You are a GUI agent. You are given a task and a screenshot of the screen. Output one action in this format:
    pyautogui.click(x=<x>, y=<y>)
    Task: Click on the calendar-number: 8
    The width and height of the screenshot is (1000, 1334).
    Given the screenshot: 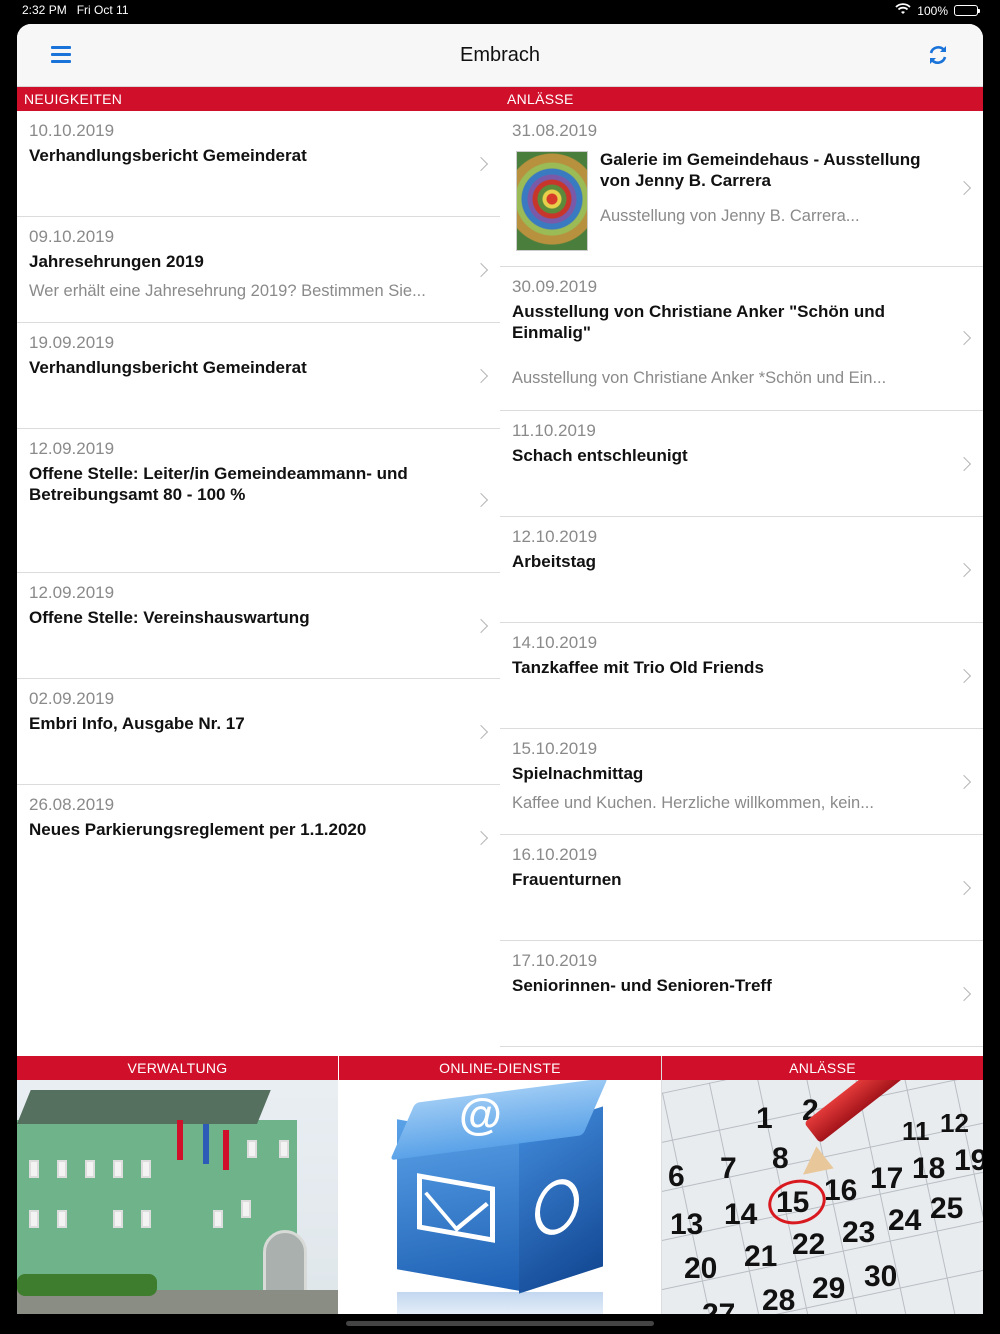 What is the action you would take?
    pyautogui.click(x=780, y=1158)
    